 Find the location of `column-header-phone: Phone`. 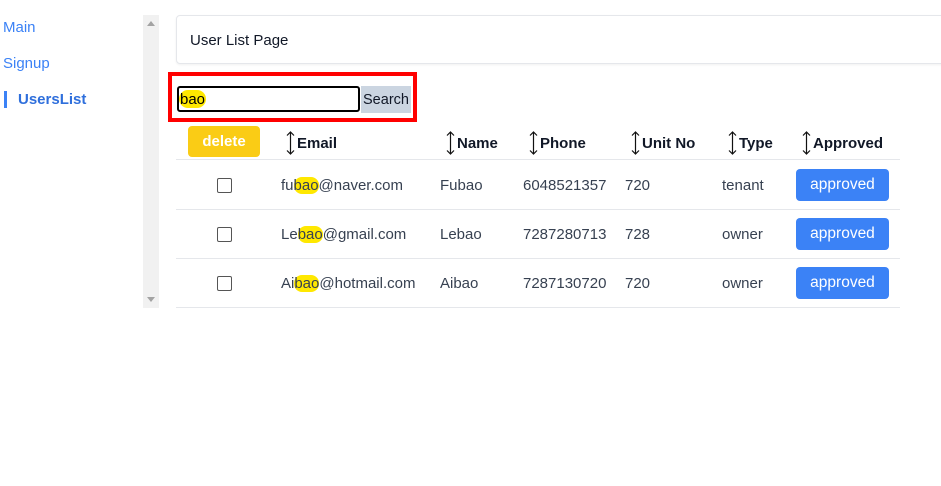

column-header-phone: Phone is located at coordinates (557, 143).